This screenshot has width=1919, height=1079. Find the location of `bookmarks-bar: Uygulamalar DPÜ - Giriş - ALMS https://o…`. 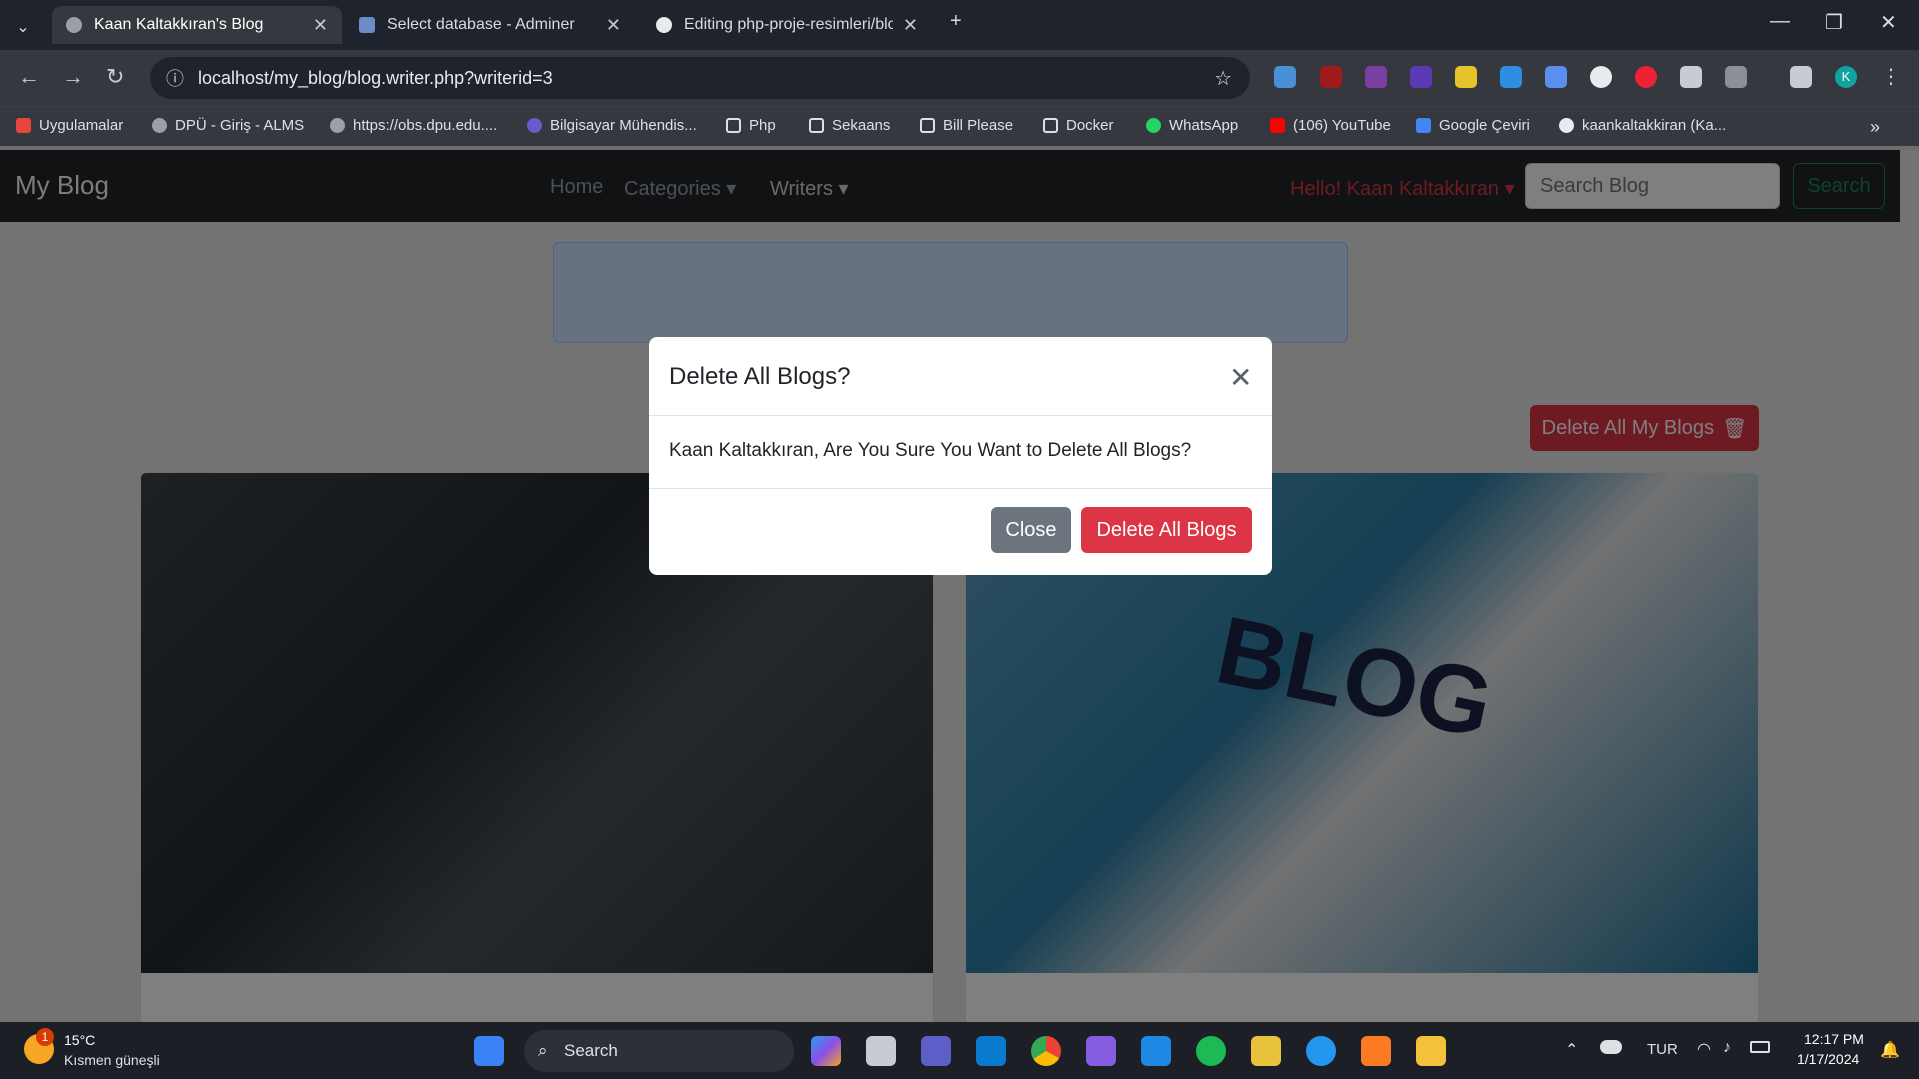

bookmarks-bar: Uygulamalar DPÜ - Giriş - ALMS https://o… is located at coordinates (959, 126).